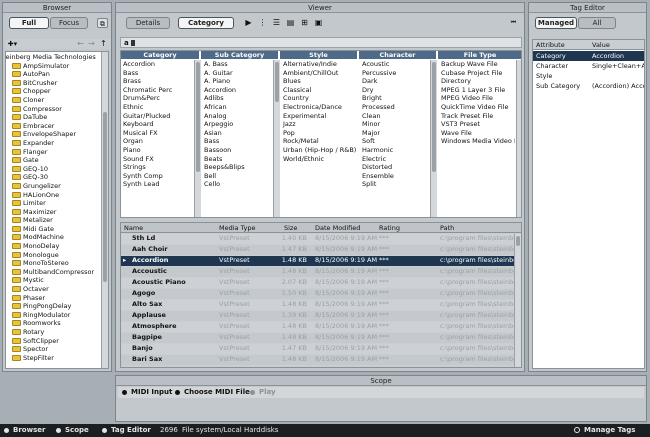  What do you see at coordinates (513, 23) in the screenshot?
I see `collapse-icon: ⏮` at bounding box center [513, 23].